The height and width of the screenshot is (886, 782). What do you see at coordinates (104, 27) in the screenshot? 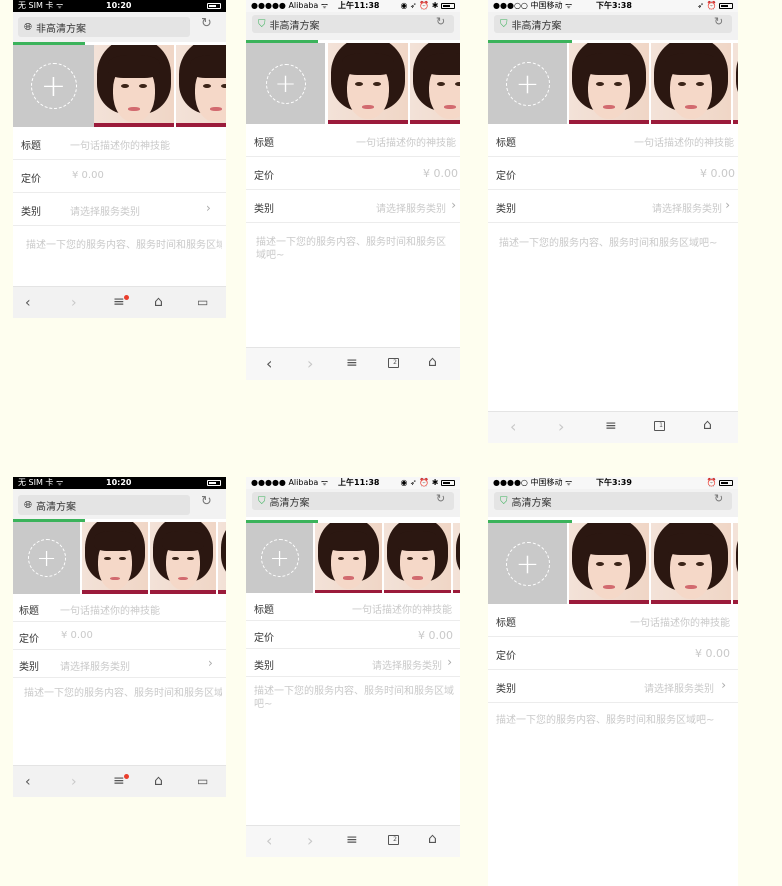
I see `url-field: 🌐︎ 非高清方案` at bounding box center [104, 27].